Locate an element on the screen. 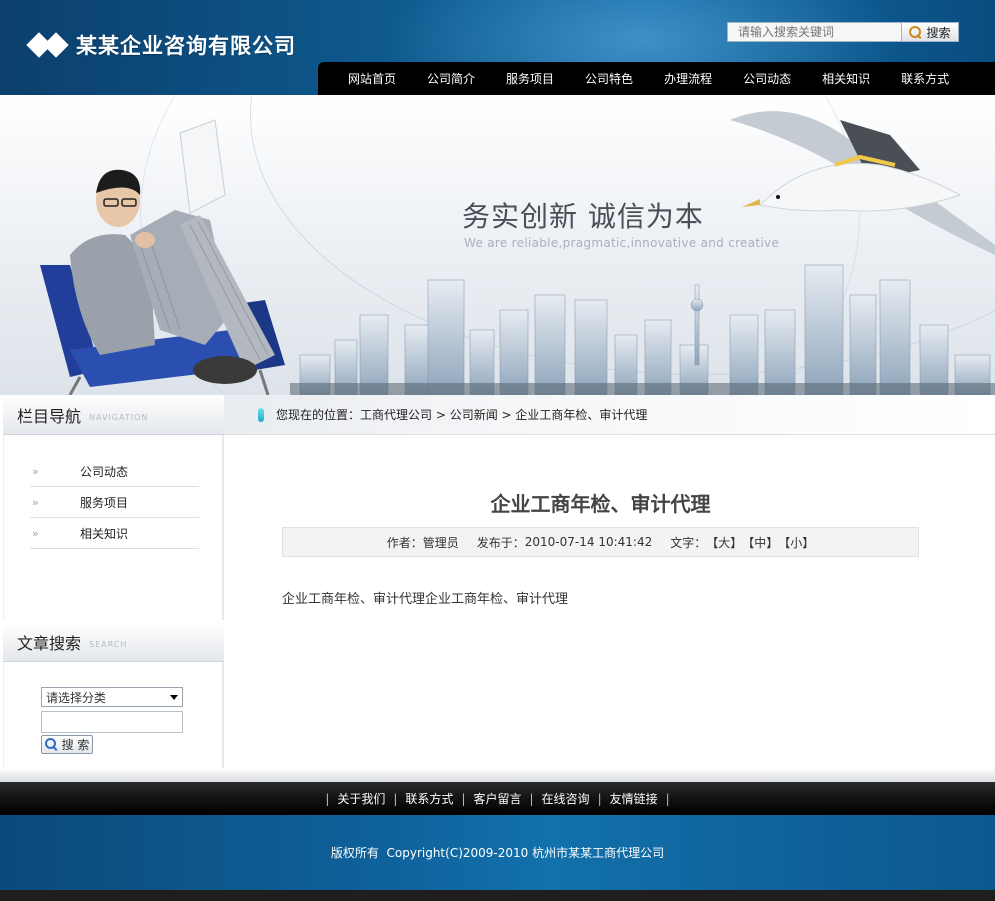 The height and width of the screenshot is (901, 995). sidebar-item-news: » 公司动态 is located at coordinates (114, 471).